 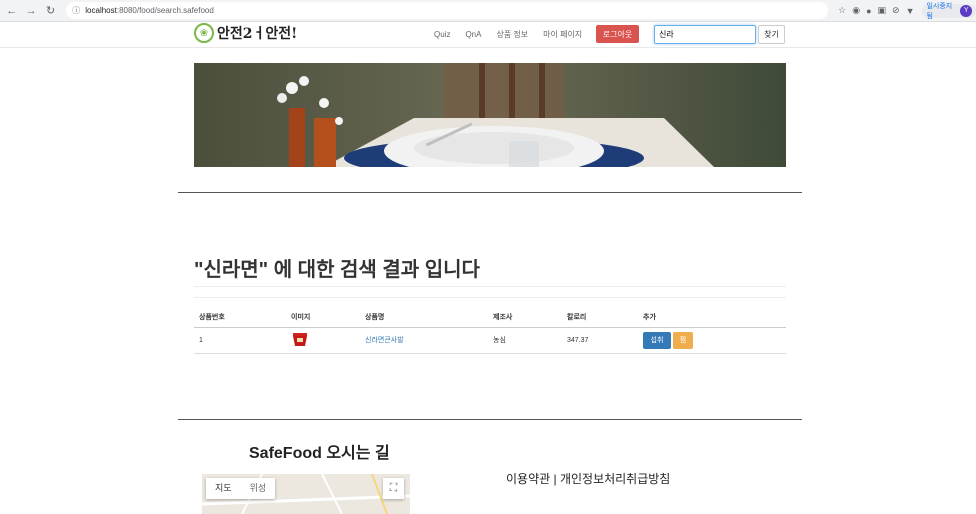 I want to click on site-logo: ❀ 안전2ㅓ안전!, so click(x=245, y=33).